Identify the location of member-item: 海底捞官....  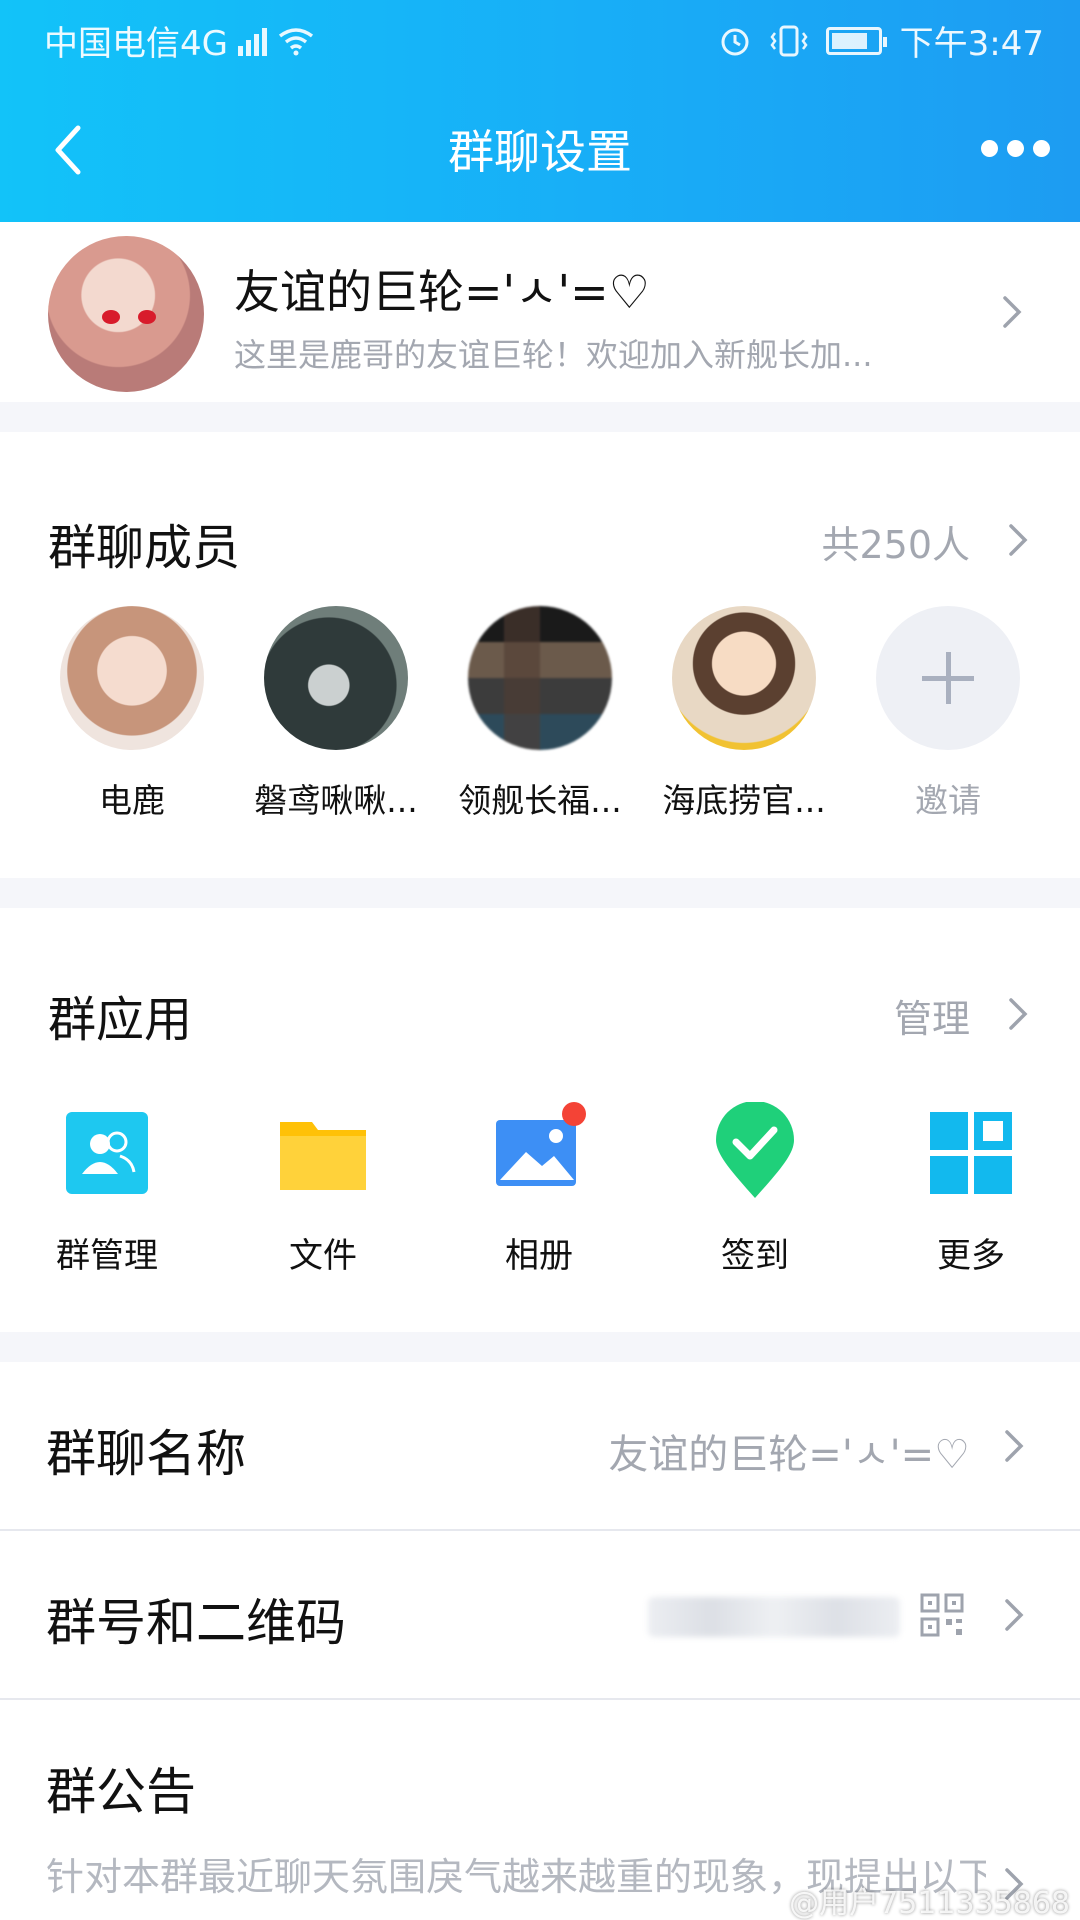
(744, 714).